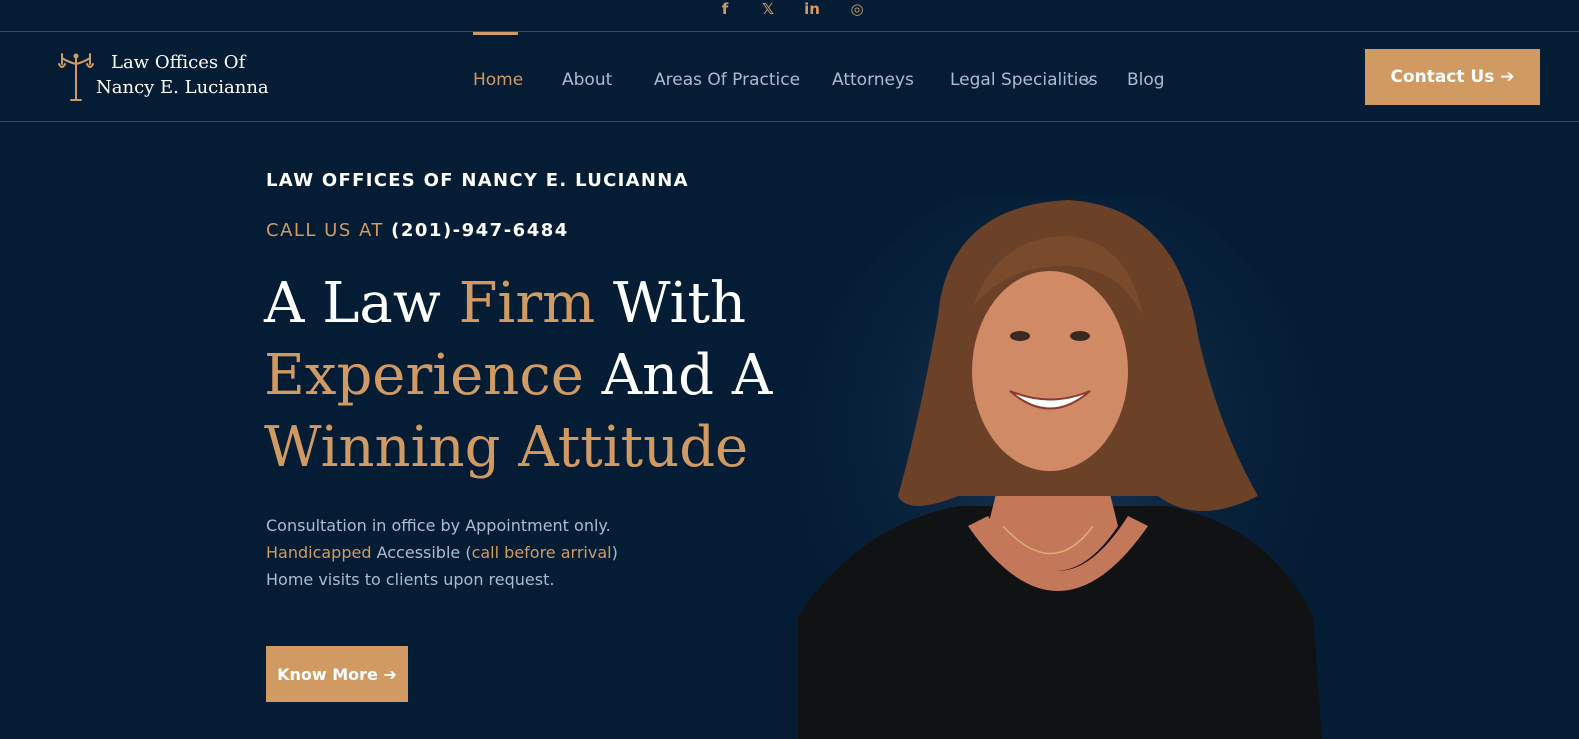 Image resolution: width=1579 pixels, height=739 pixels. What do you see at coordinates (541, 552) in the screenshot?
I see `call-before-arrival-text: call before arrival` at bounding box center [541, 552].